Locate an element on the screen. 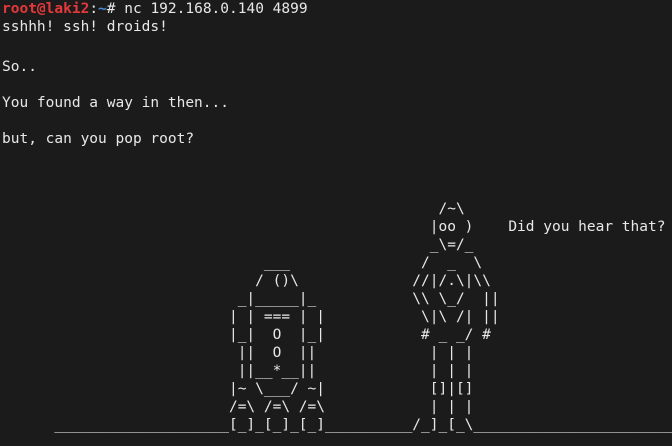 The height and width of the screenshot is (446, 672). prompt-symbol: # is located at coordinates (115, 9).